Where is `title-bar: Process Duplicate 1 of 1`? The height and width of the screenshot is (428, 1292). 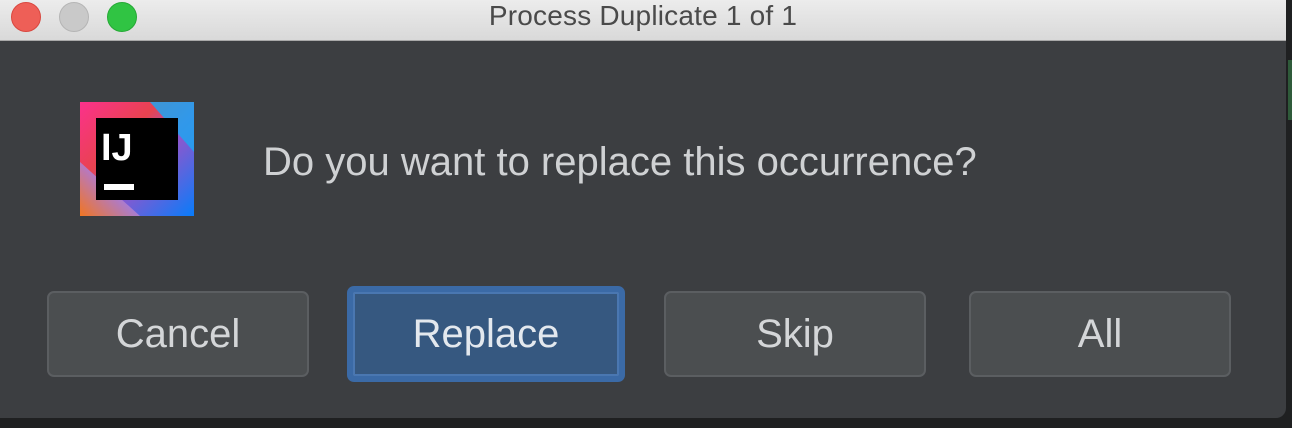 title-bar: Process Duplicate 1 of 1 is located at coordinates (643, 20).